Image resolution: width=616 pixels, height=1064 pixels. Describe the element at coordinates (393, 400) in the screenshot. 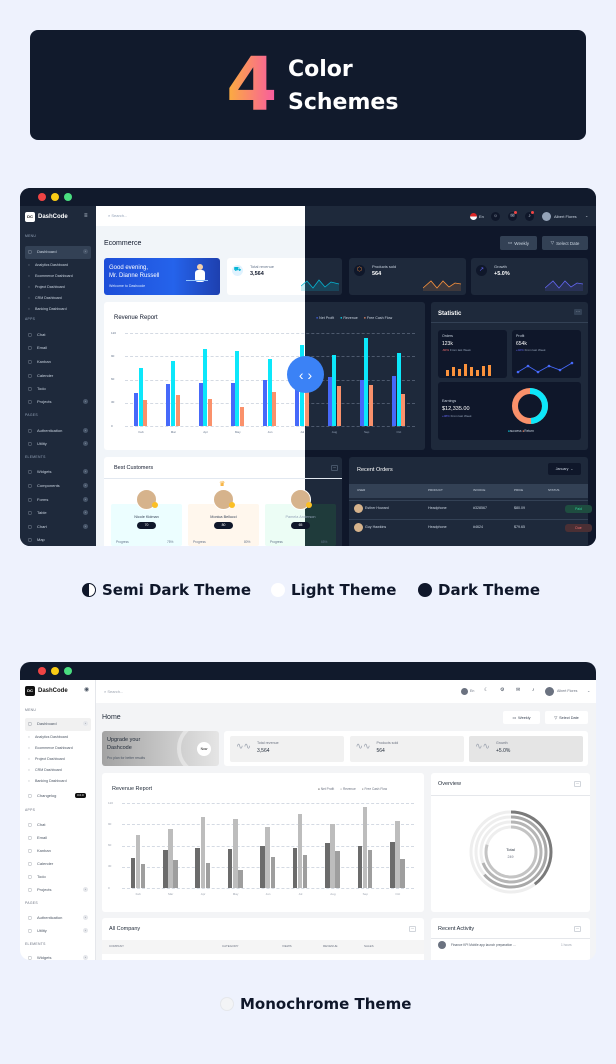

I see `bar-net-profit-oct` at that location.